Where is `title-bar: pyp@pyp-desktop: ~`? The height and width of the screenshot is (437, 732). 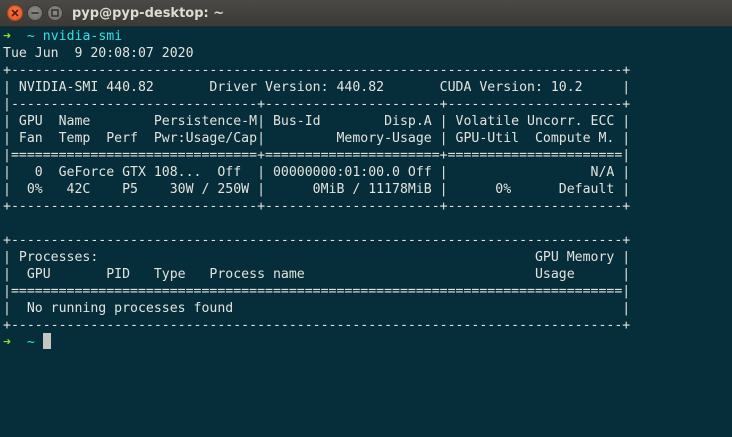
title-bar: pyp@pyp-desktop: ~ is located at coordinates (366, 13).